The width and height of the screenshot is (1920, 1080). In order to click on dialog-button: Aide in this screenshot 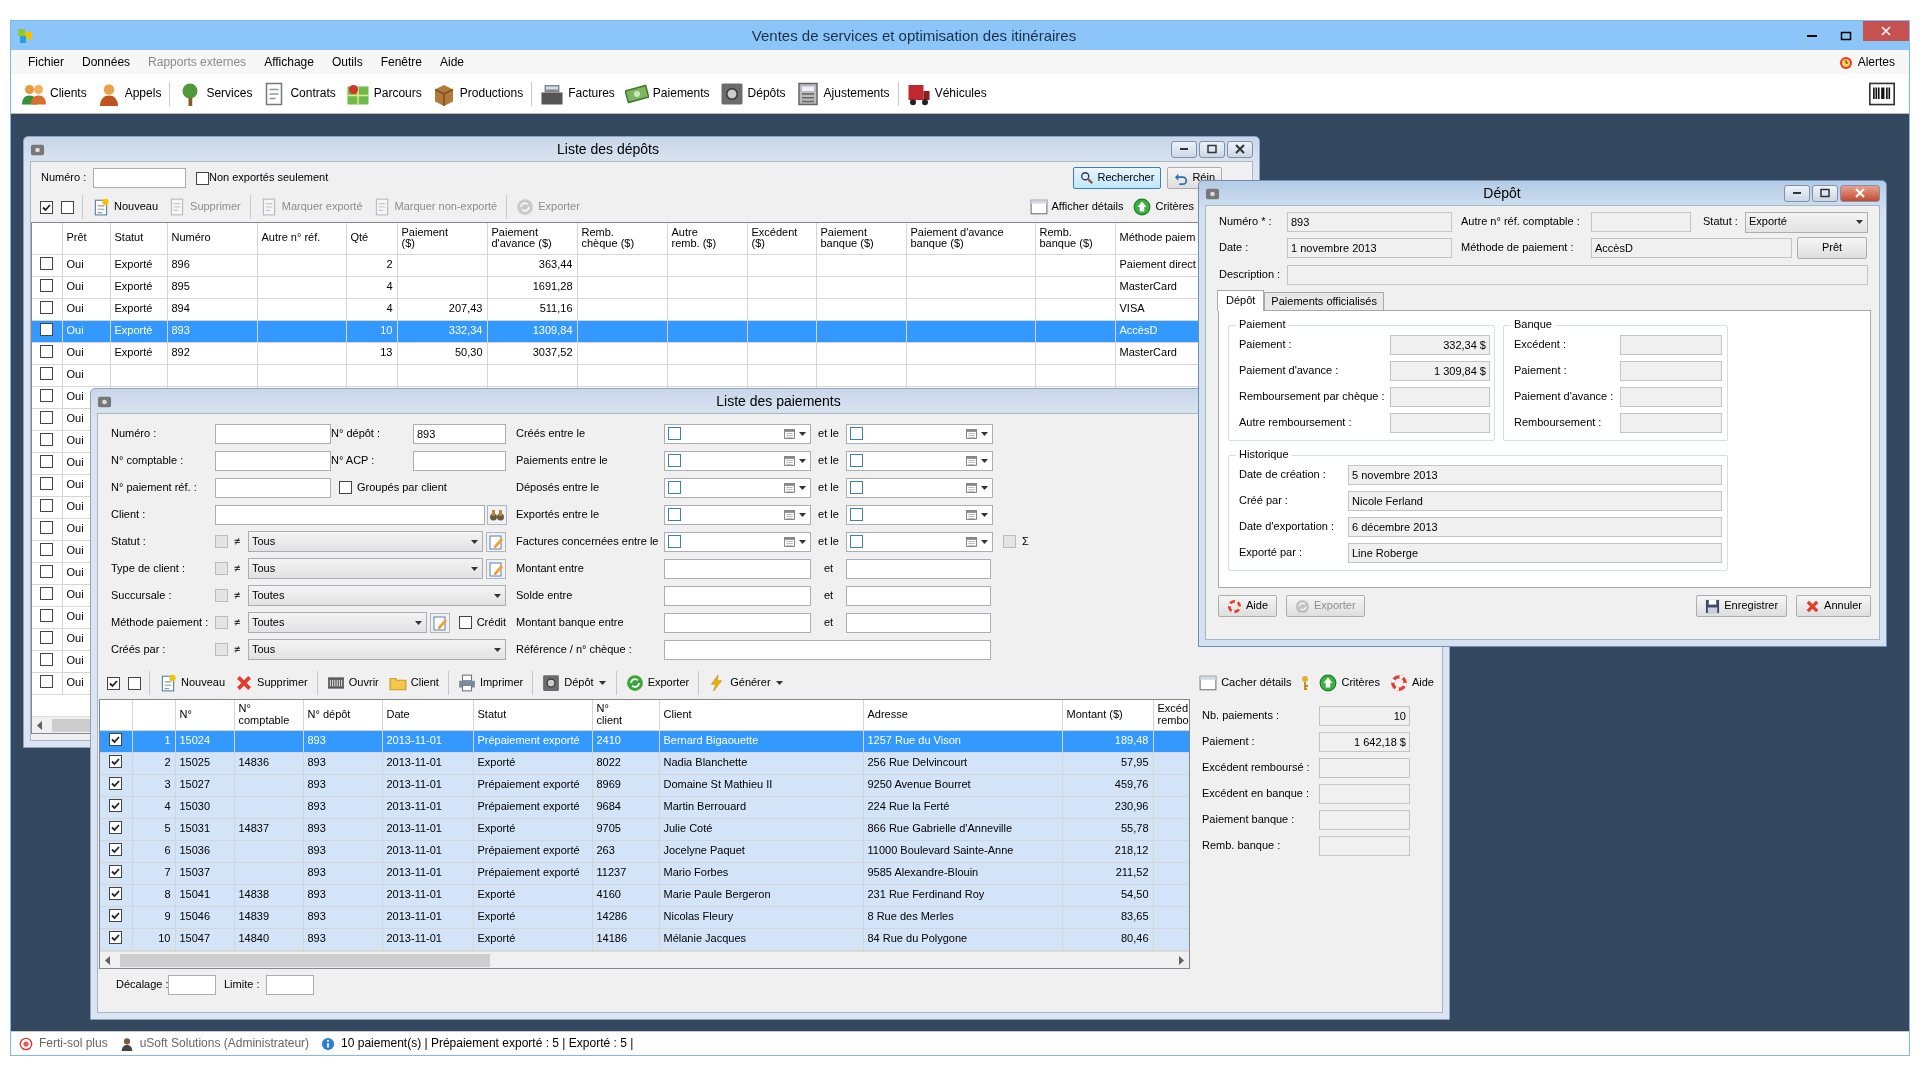, I will do `click(1248, 606)`.